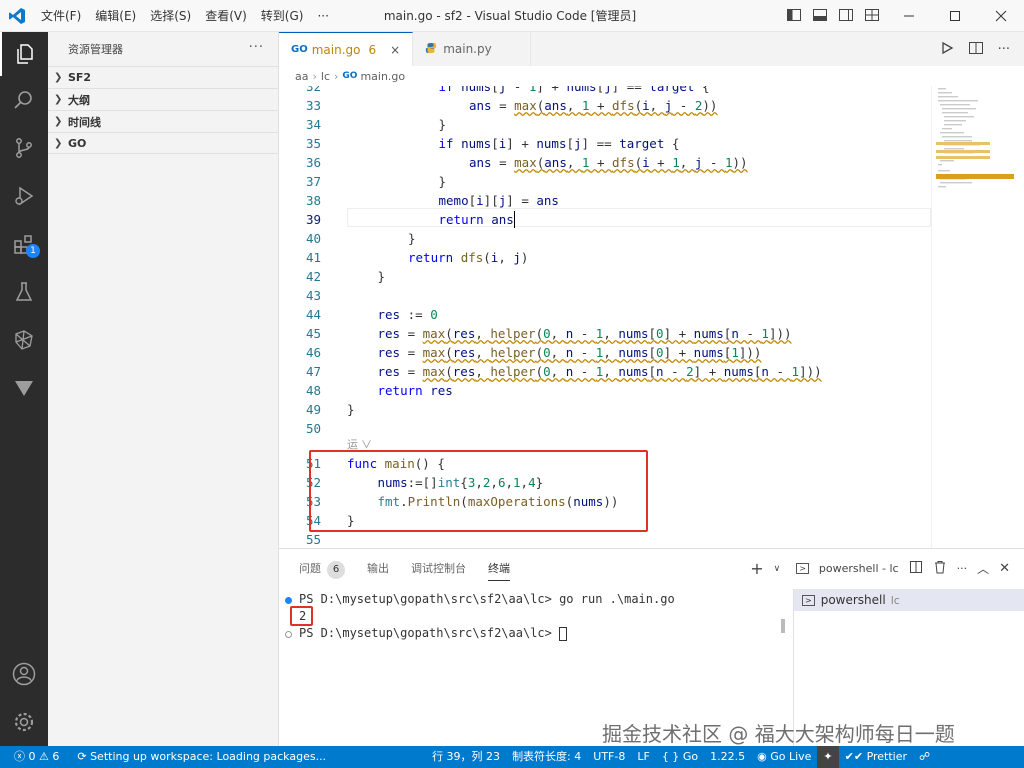 Image resolution: width=1024 pixels, height=768 pixels. What do you see at coordinates (643, 757) in the screenshot?
I see `line-ending: LF` at bounding box center [643, 757].